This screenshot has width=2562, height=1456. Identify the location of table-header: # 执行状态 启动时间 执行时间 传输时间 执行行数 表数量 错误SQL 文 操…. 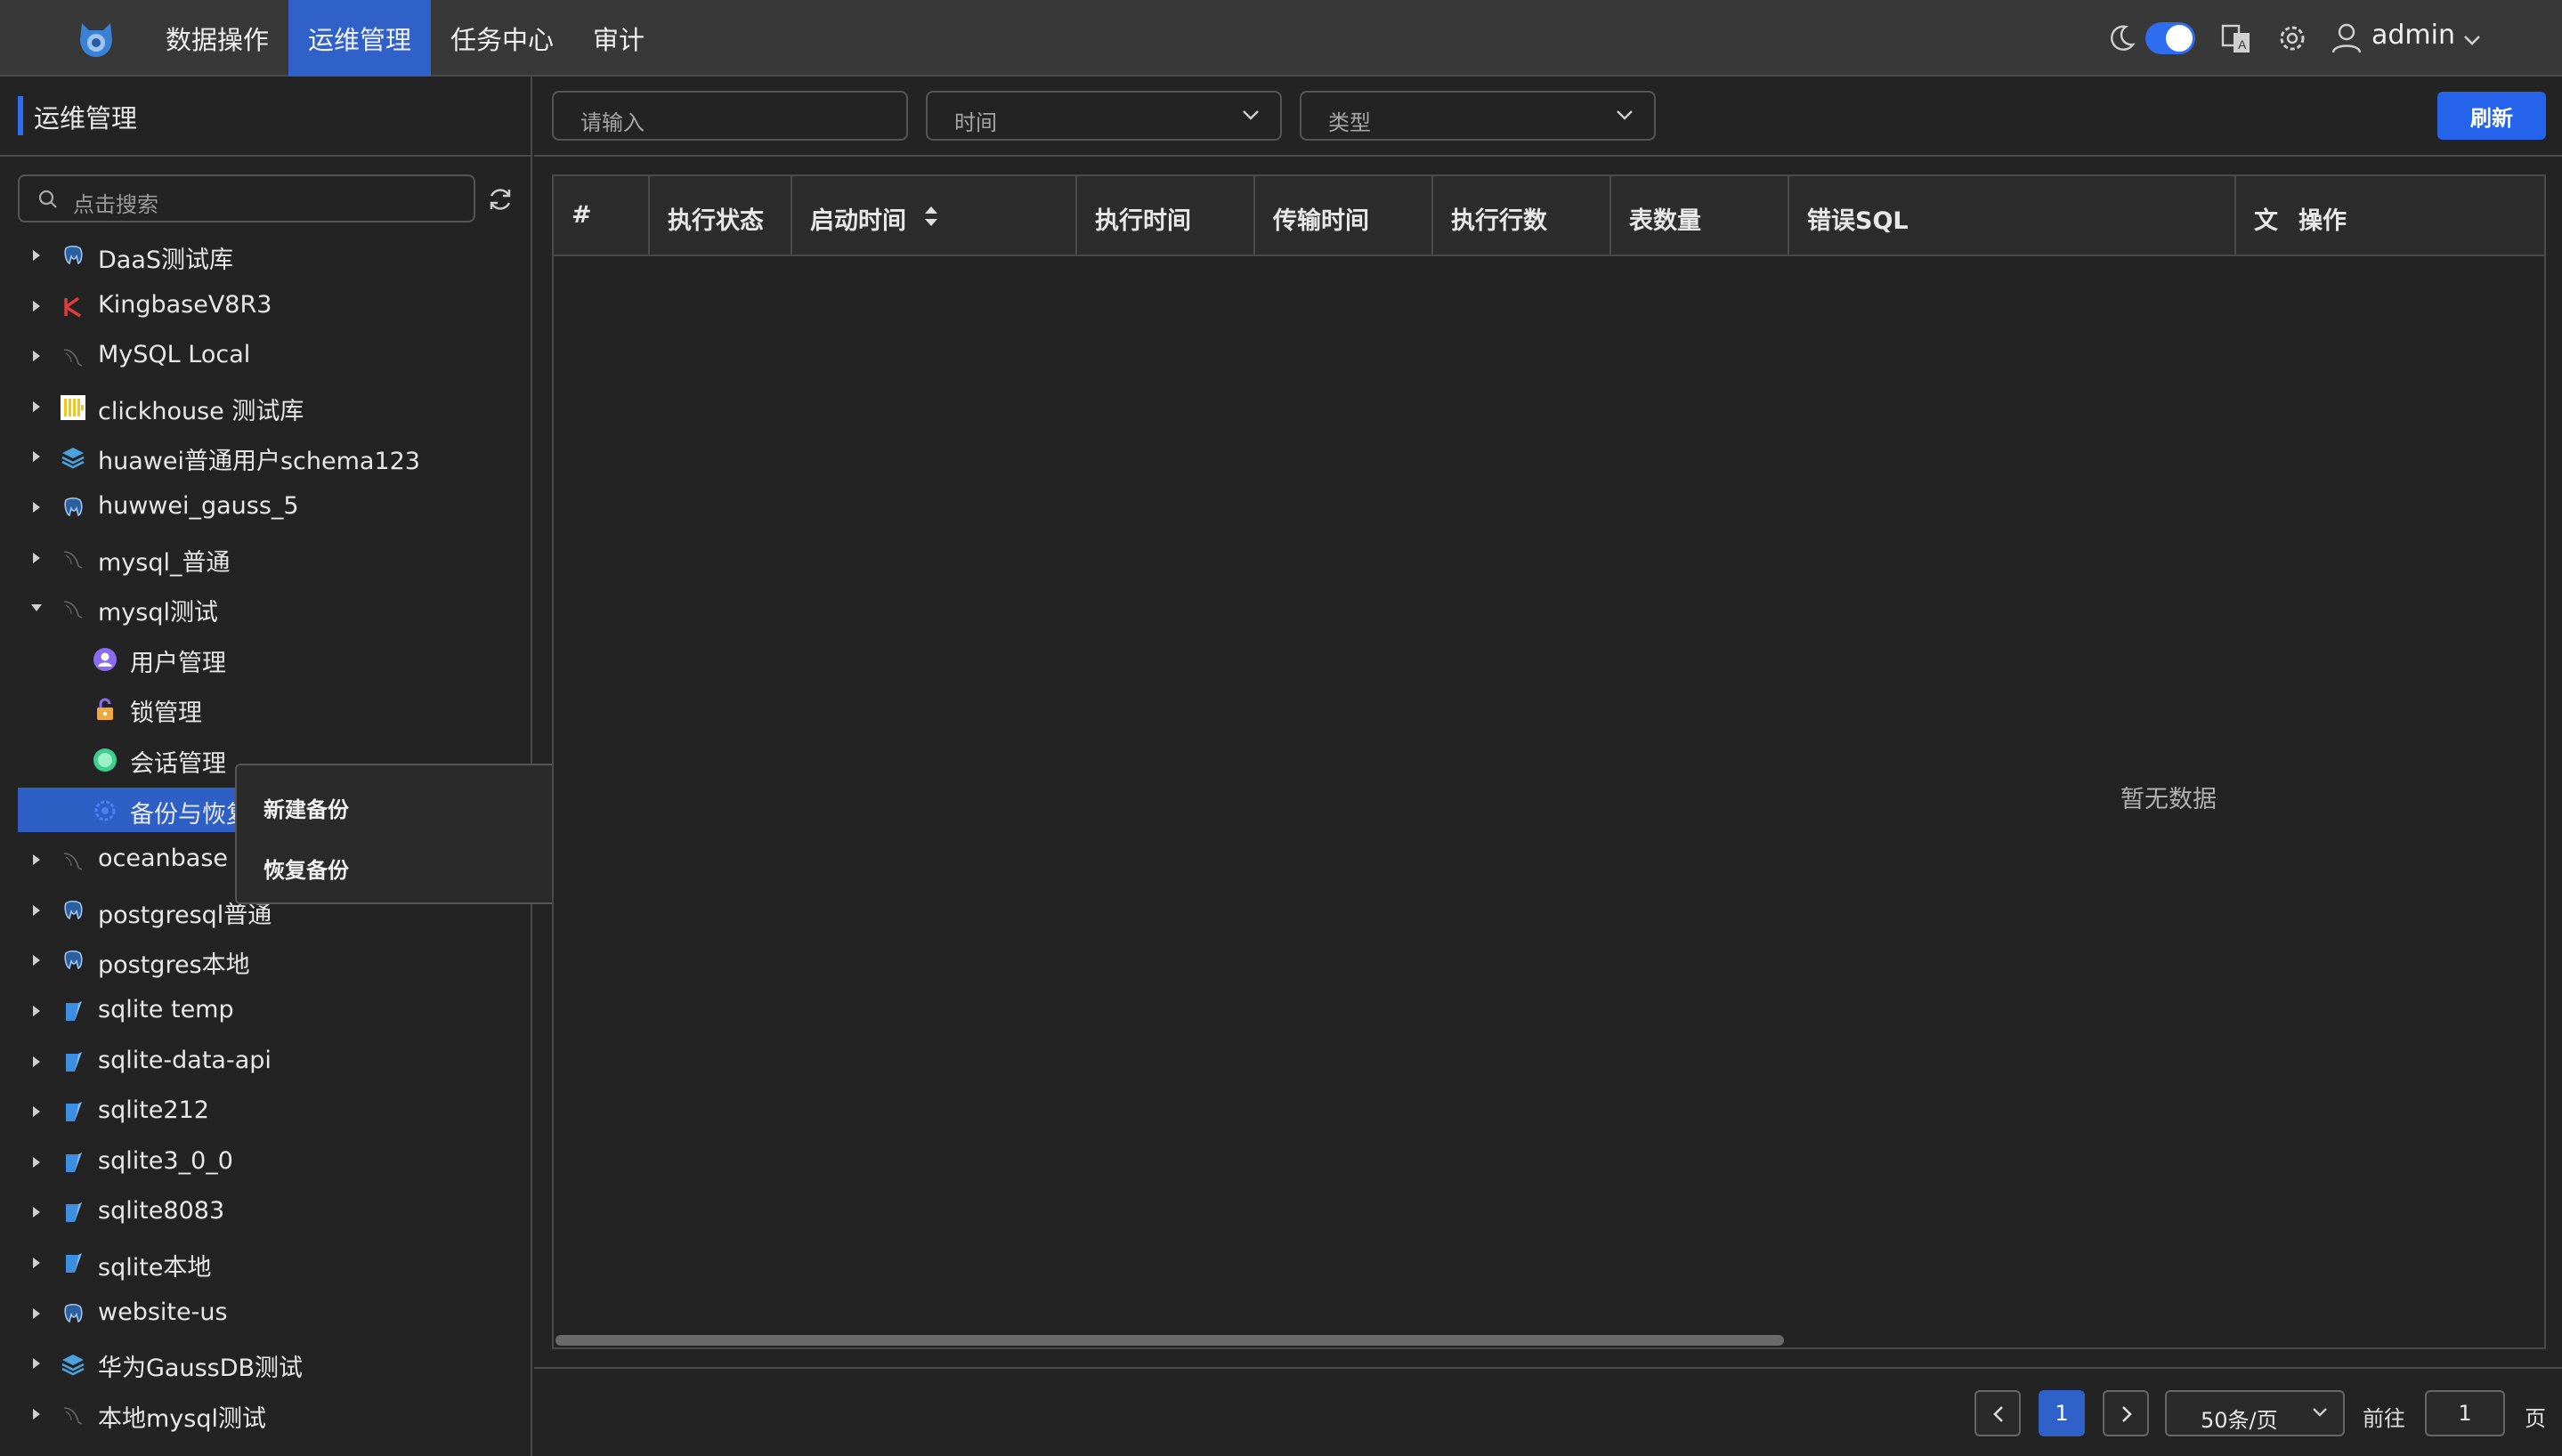
(1549, 216).